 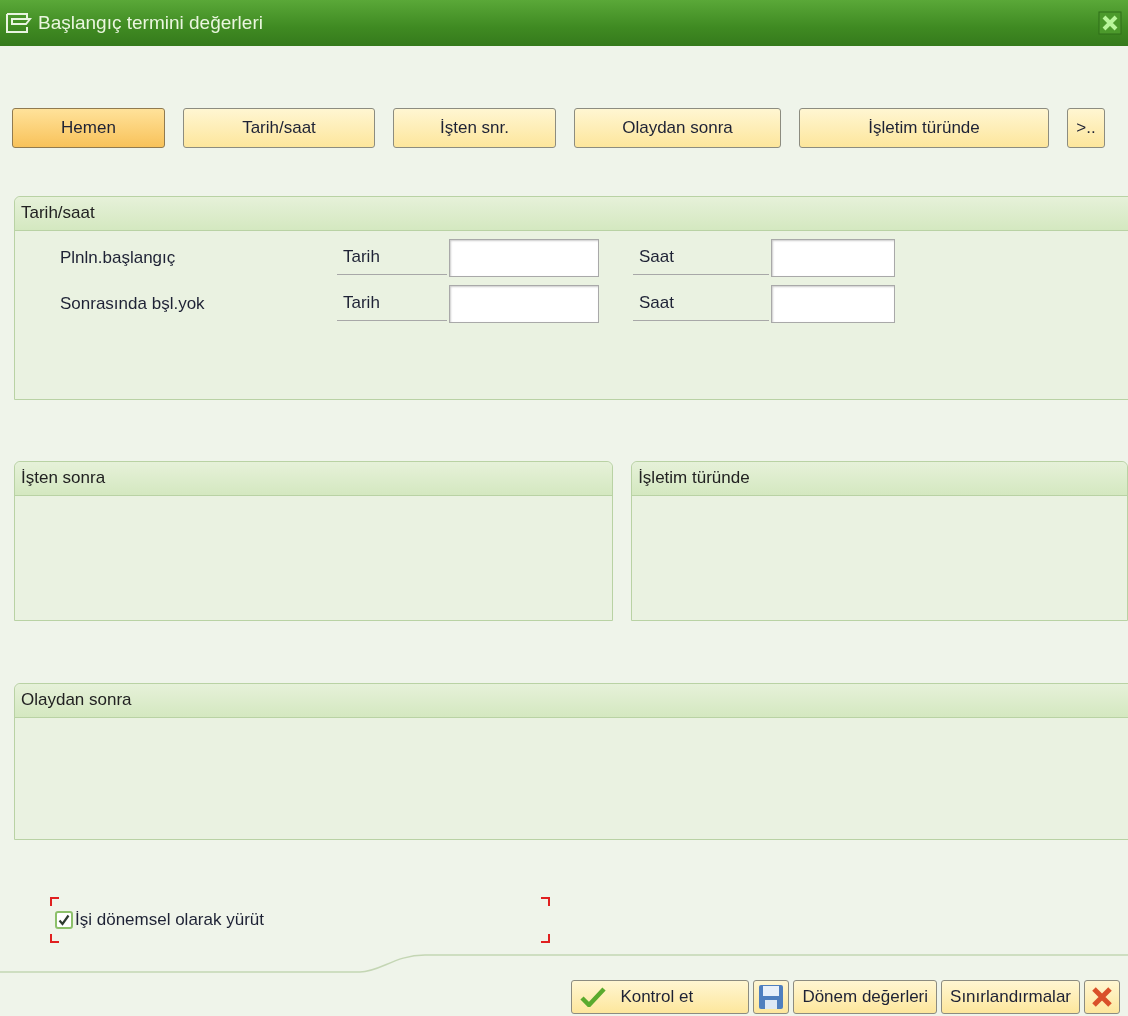 What do you see at coordinates (677, 128) in the screenshot?
I see `mode-button: Olaydan sonra` at bounding box center [677, 128].